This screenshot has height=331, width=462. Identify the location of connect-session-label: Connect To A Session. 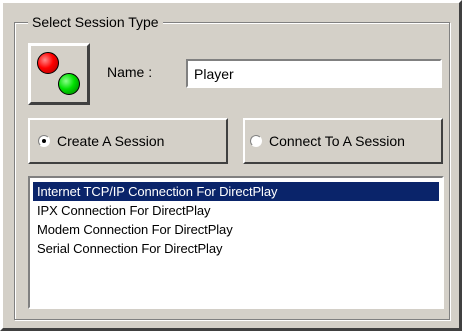
(337, 141).